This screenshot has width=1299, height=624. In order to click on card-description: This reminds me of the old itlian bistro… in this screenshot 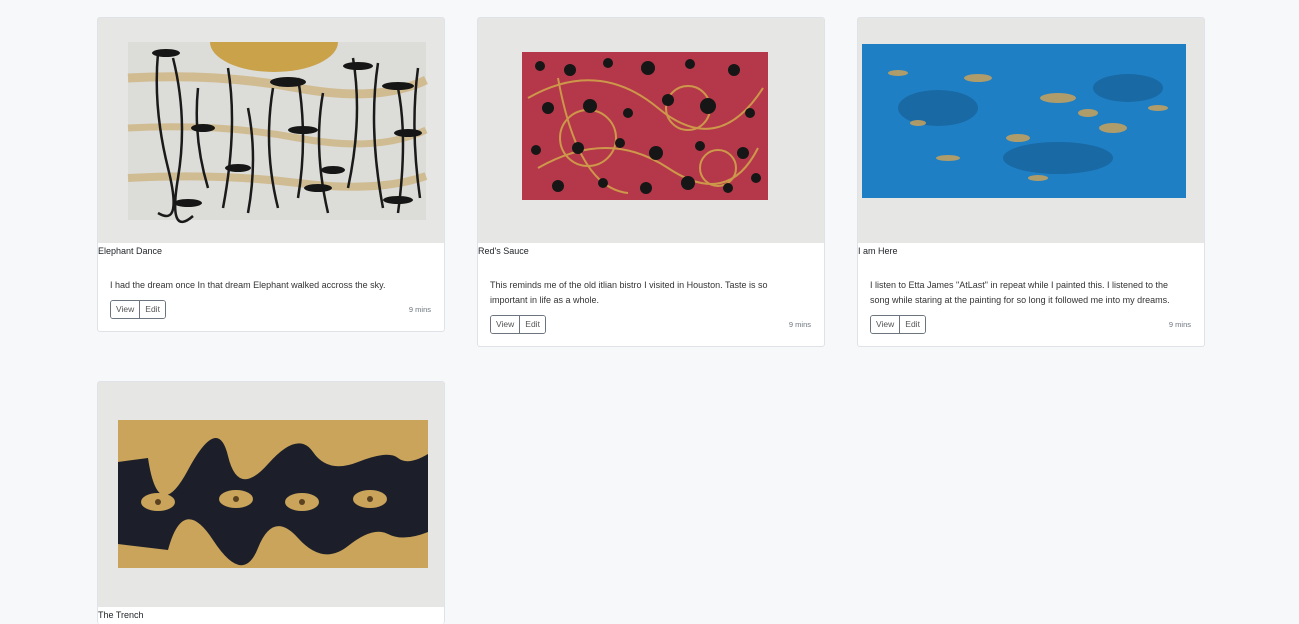, I will do `click(629, 292)`.